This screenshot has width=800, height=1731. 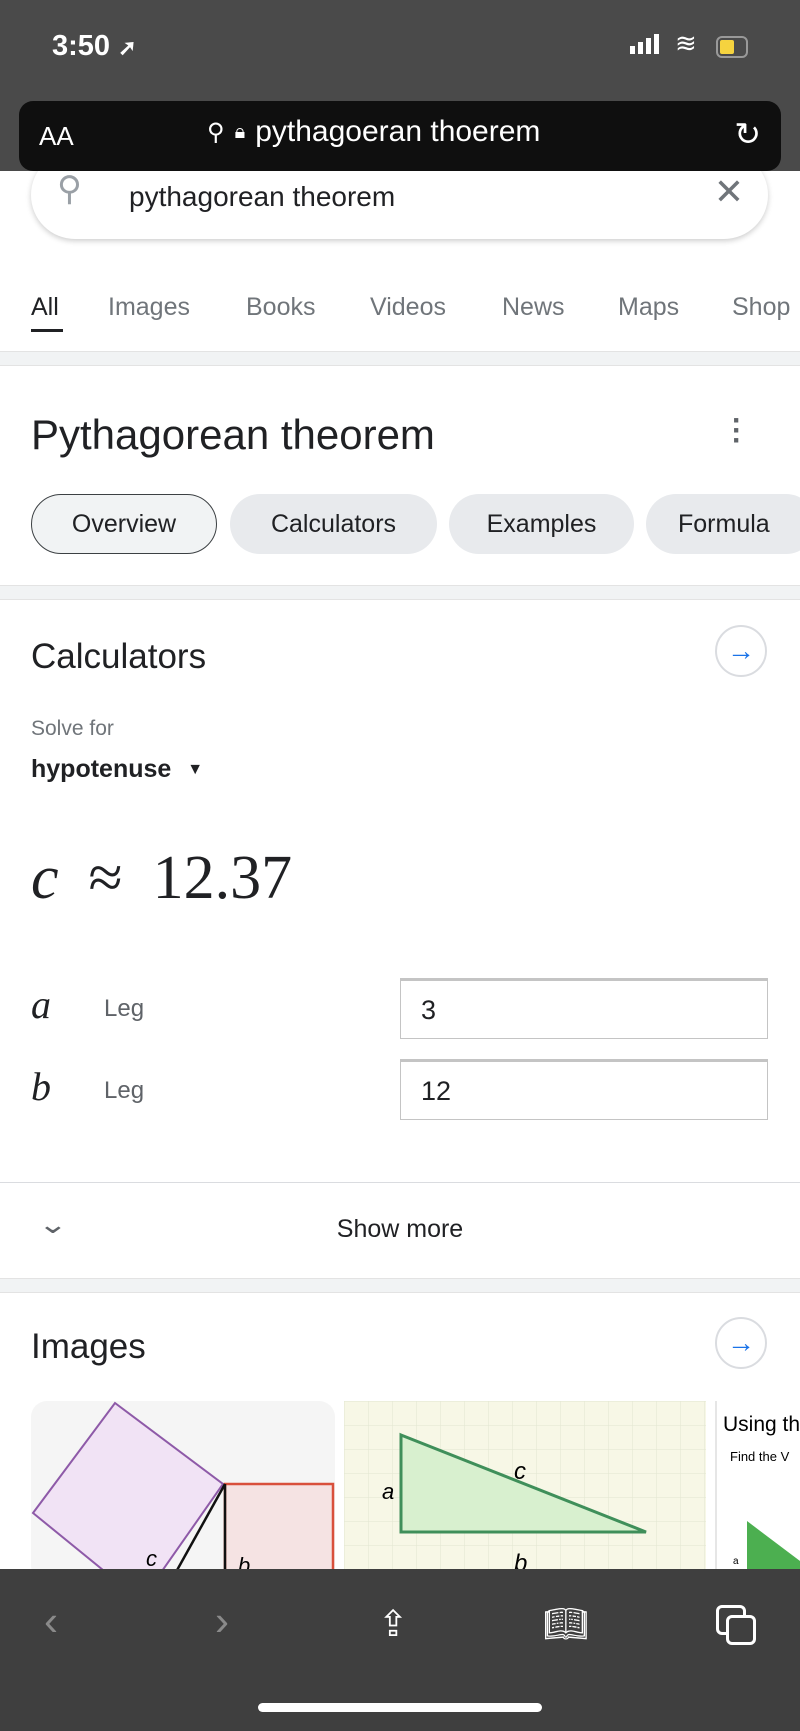 I want to click on caret-down-icon: ▼, so click(x=195, y=769).